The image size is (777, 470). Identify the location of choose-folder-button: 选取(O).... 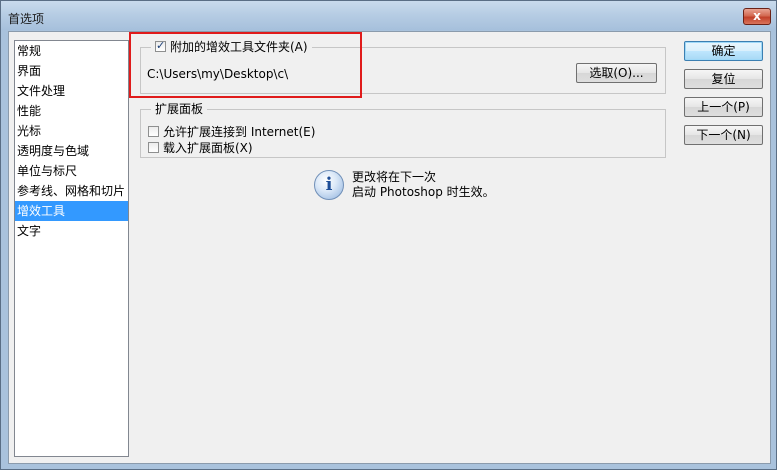
(616, 73).